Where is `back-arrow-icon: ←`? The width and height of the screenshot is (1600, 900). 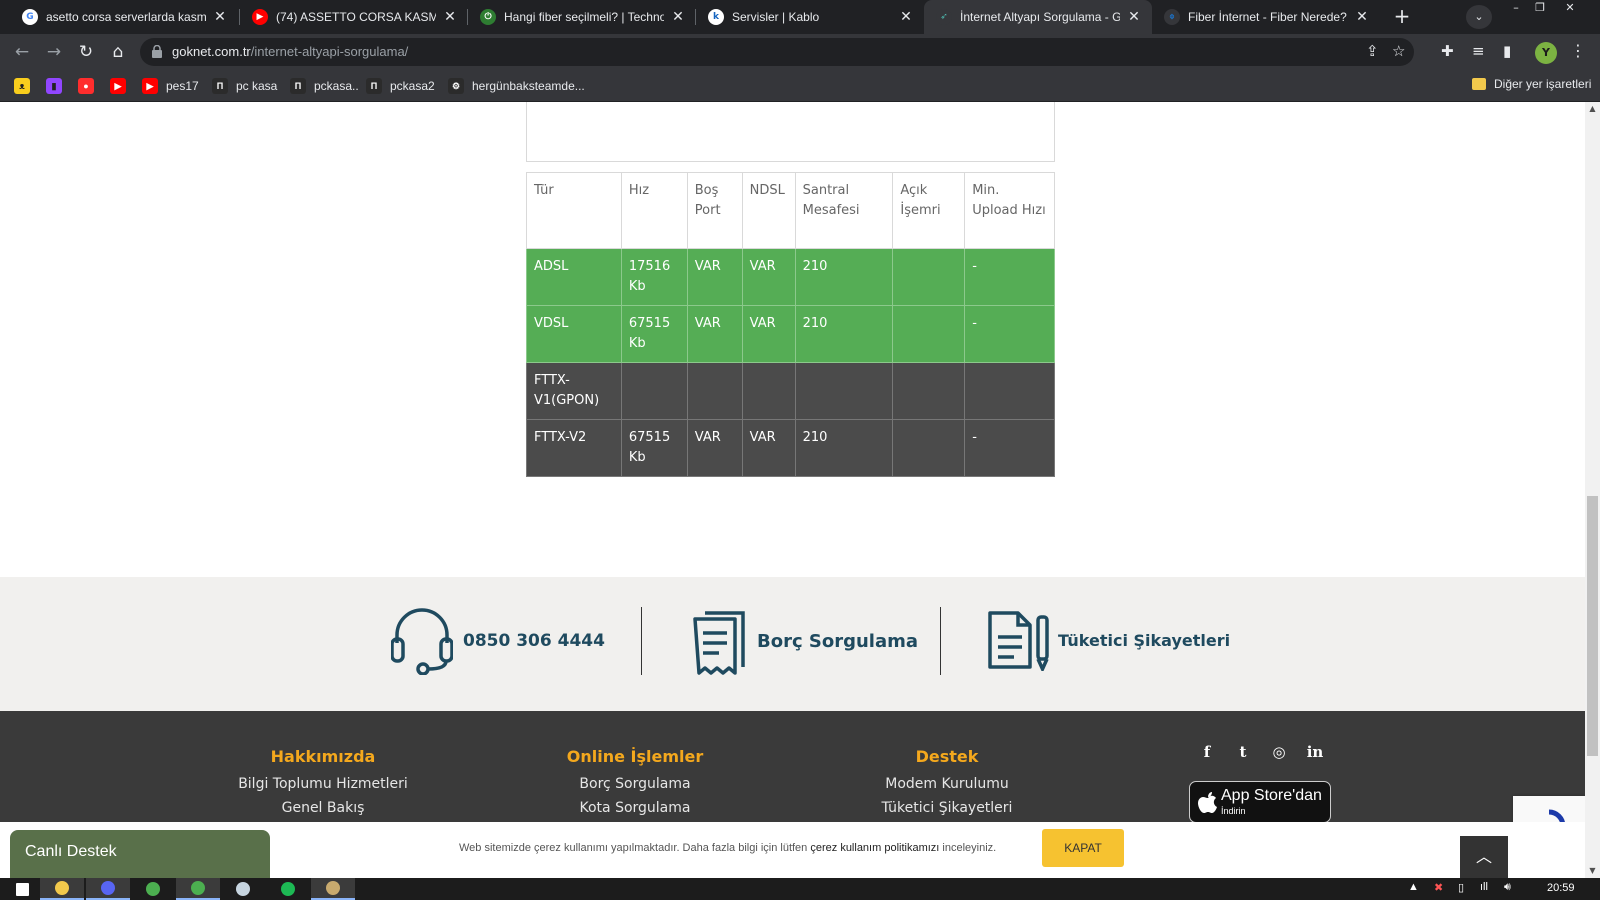
back-arrow-icon: ← is located at coordinates (22, 52).